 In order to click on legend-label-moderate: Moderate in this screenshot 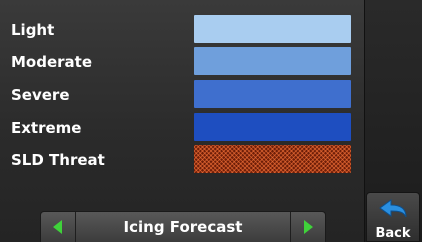, I will do `click(52, 62)`.